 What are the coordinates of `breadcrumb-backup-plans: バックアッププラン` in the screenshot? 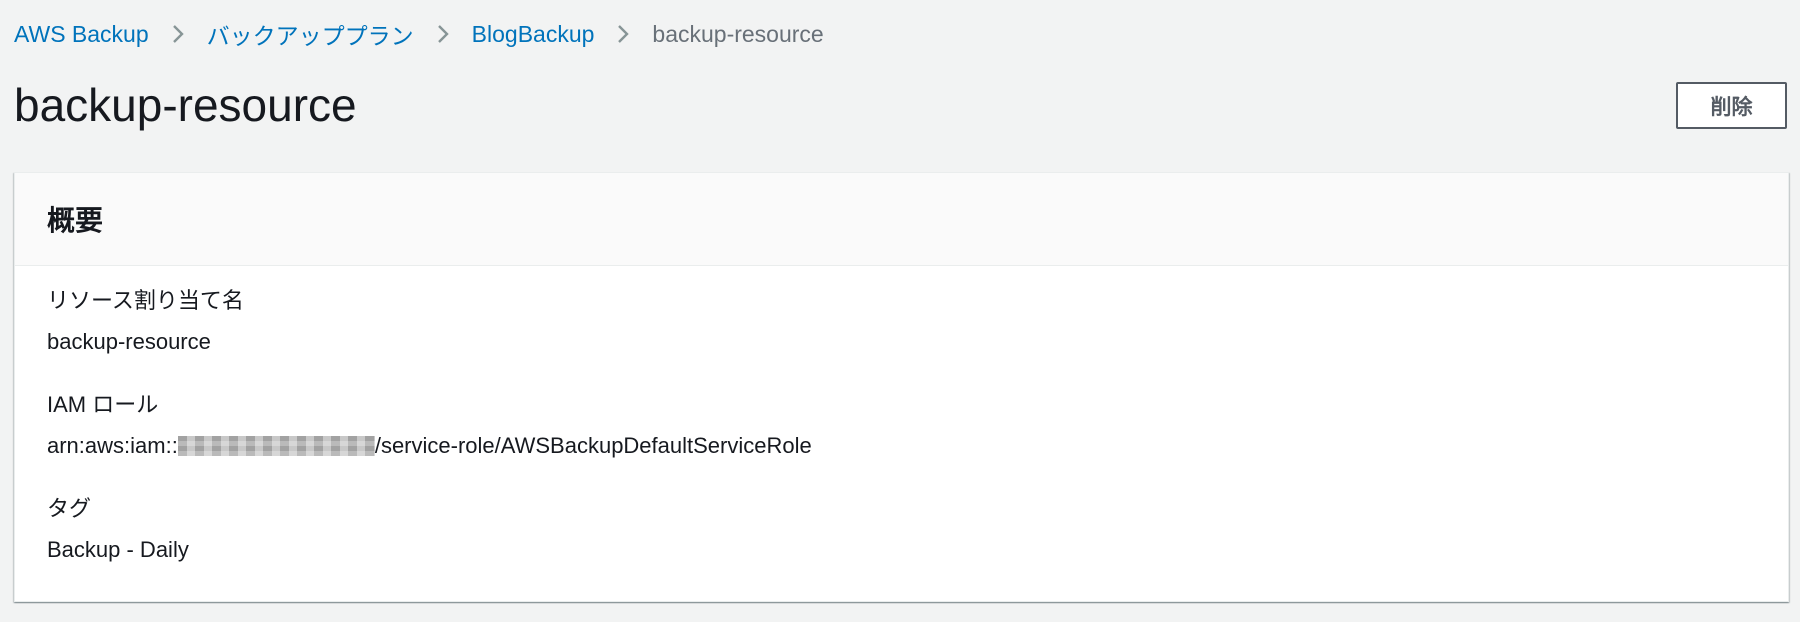 It's located at (310, 34).